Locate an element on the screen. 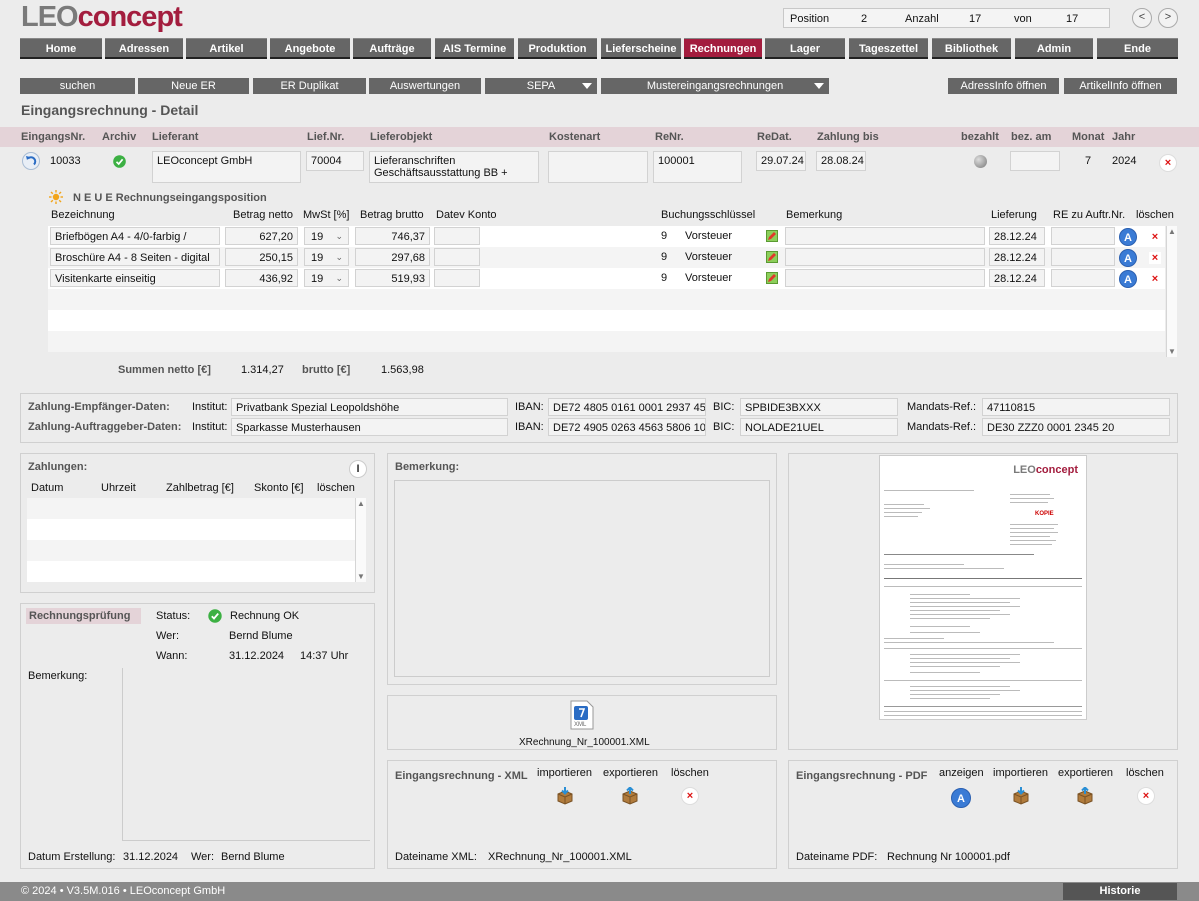  positions-scrollbar: ▲ ▼ is located at coordinates (1171, 291).